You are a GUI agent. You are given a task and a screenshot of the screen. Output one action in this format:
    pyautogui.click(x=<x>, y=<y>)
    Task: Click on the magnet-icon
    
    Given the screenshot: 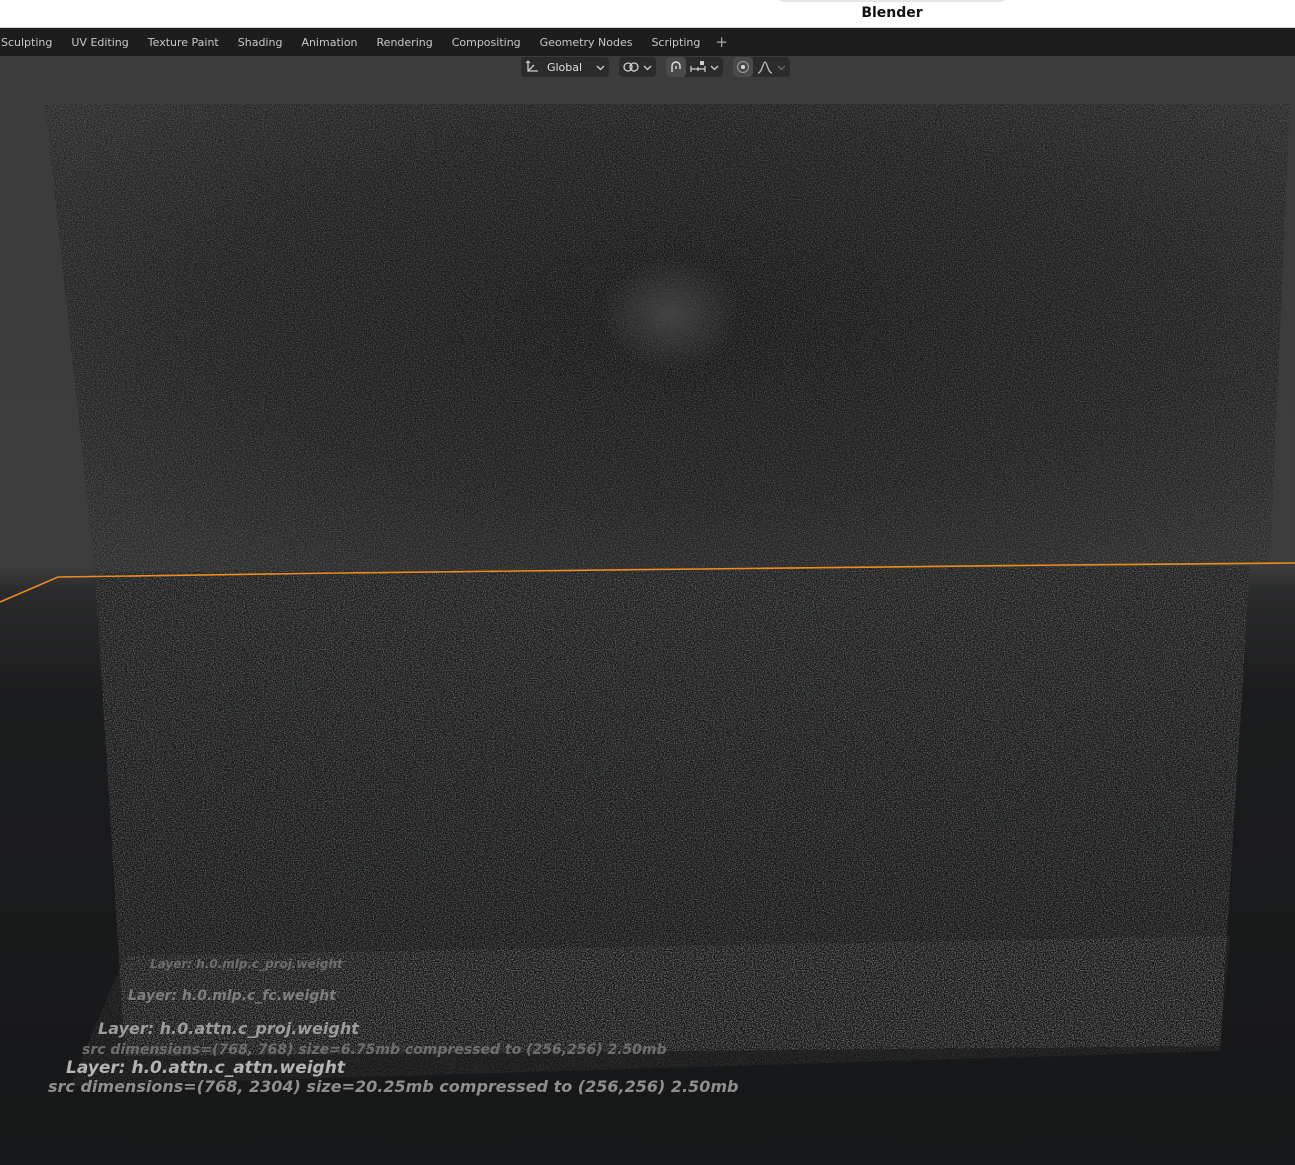 What is the action you would take?
    pyautogui.click(x=676, y=66)
    